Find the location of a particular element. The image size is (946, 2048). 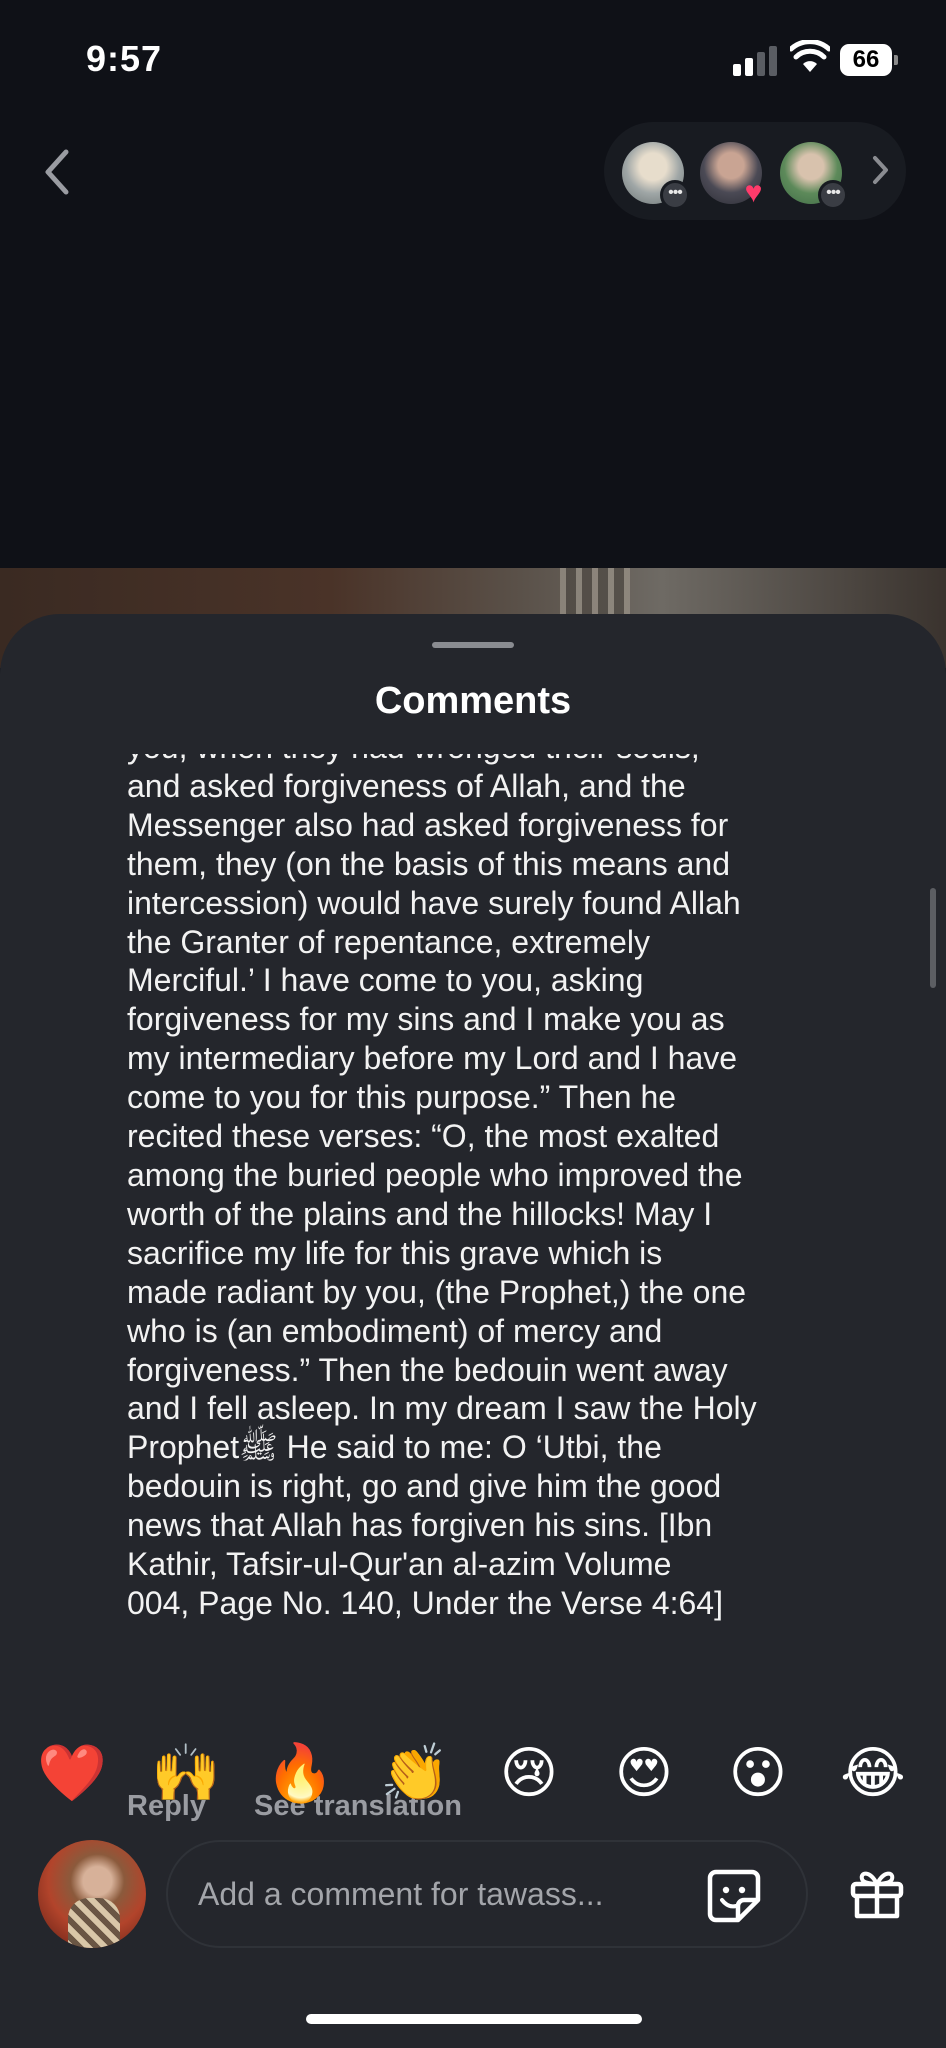

wifi-icon is located at coordinates (810, 56).